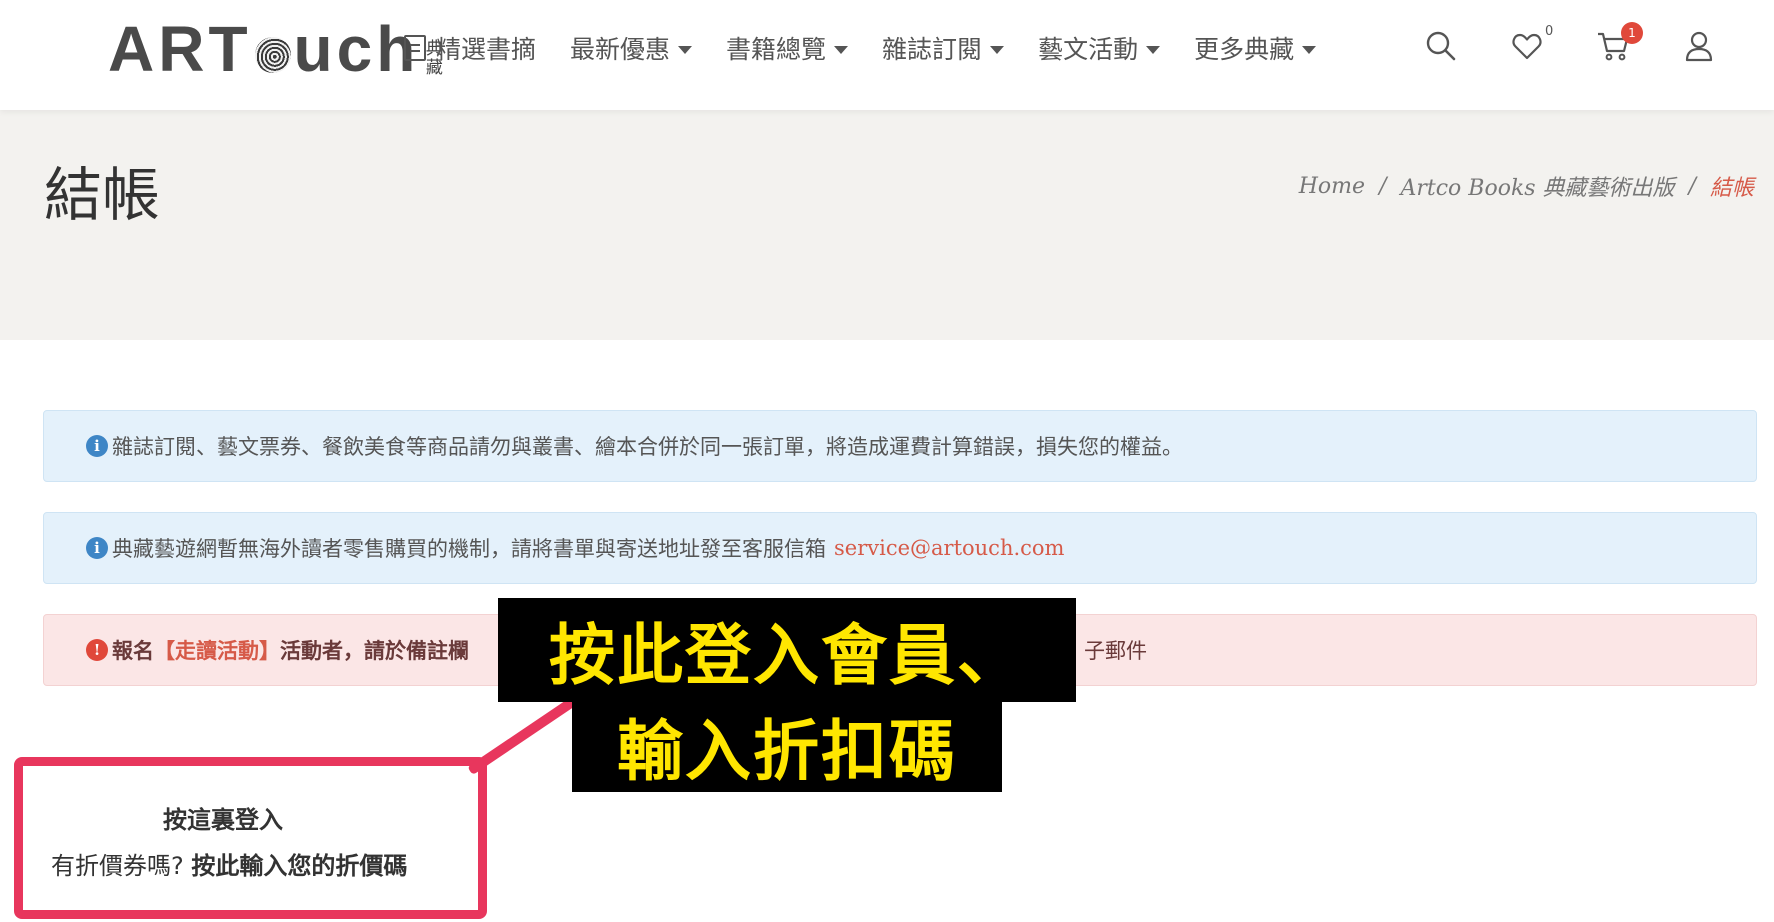 The height and width of the screenshot is (922, 1774). What do you see at coordinates (1441, 46) in the screenshot?
I see `search-icon` at bounding box center [1441, 46].